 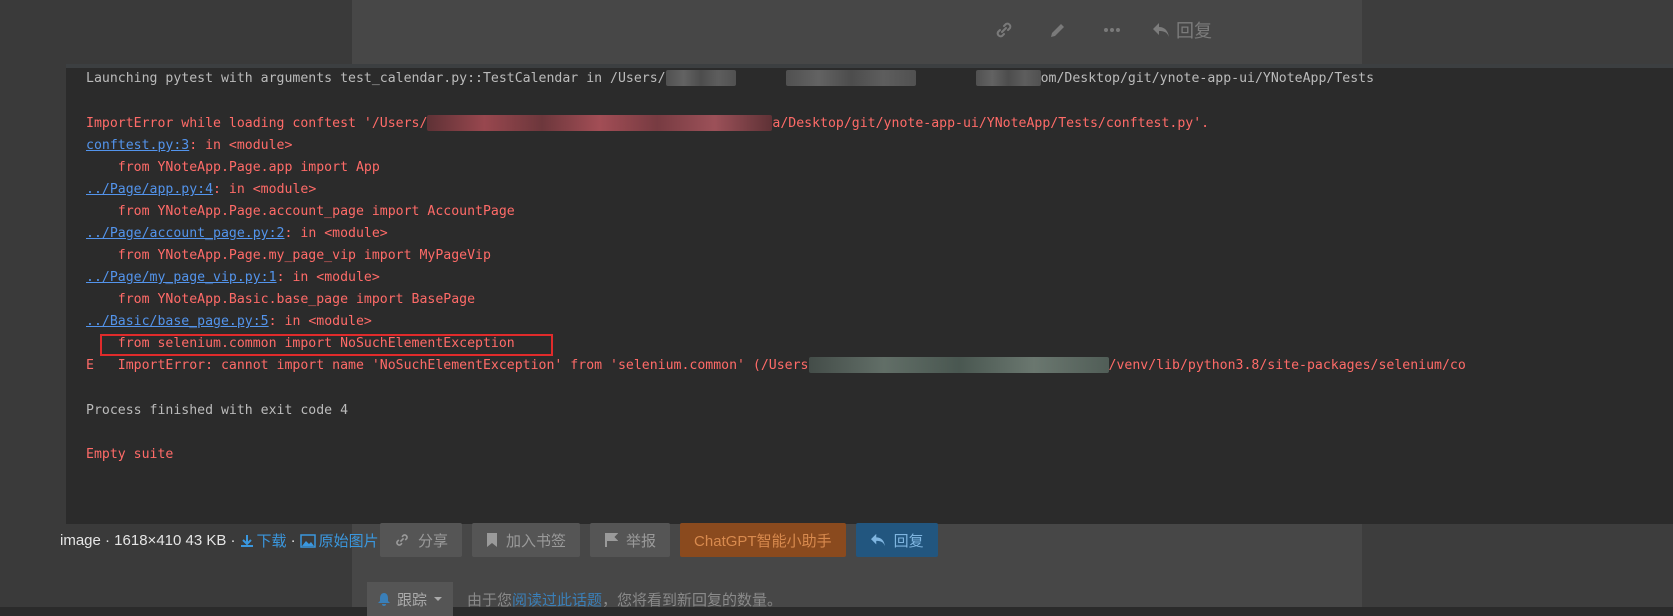 I want to click on traceback-link: ../Page/my_page_vip.py:1, so click(x=181, y=277).